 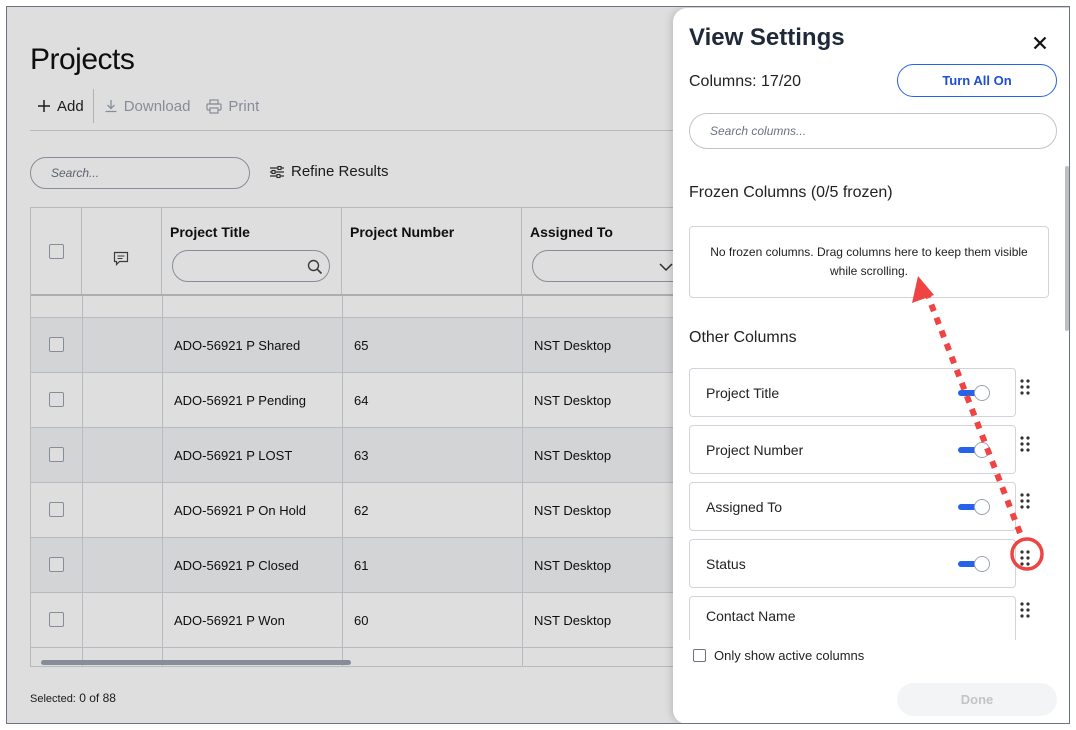 I want to click on column-item-label: Assigned To, so click(x=744, y=506).